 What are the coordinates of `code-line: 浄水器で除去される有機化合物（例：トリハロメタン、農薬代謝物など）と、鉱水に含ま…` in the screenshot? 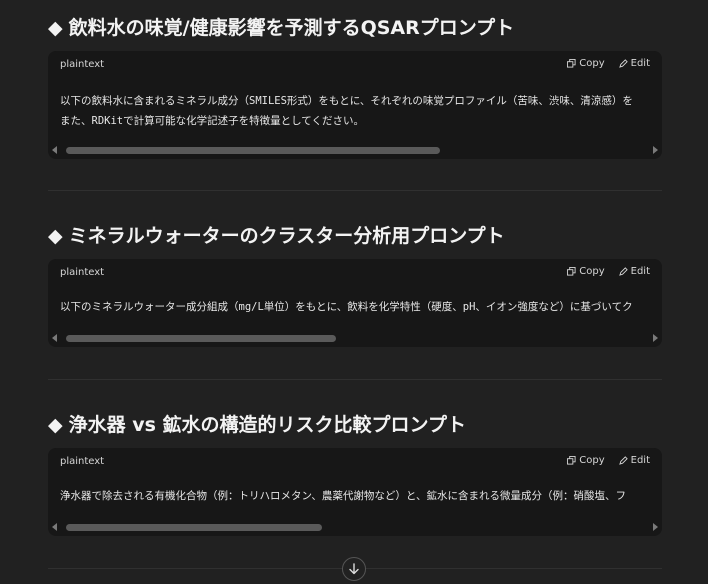 It's located at (343, 496).